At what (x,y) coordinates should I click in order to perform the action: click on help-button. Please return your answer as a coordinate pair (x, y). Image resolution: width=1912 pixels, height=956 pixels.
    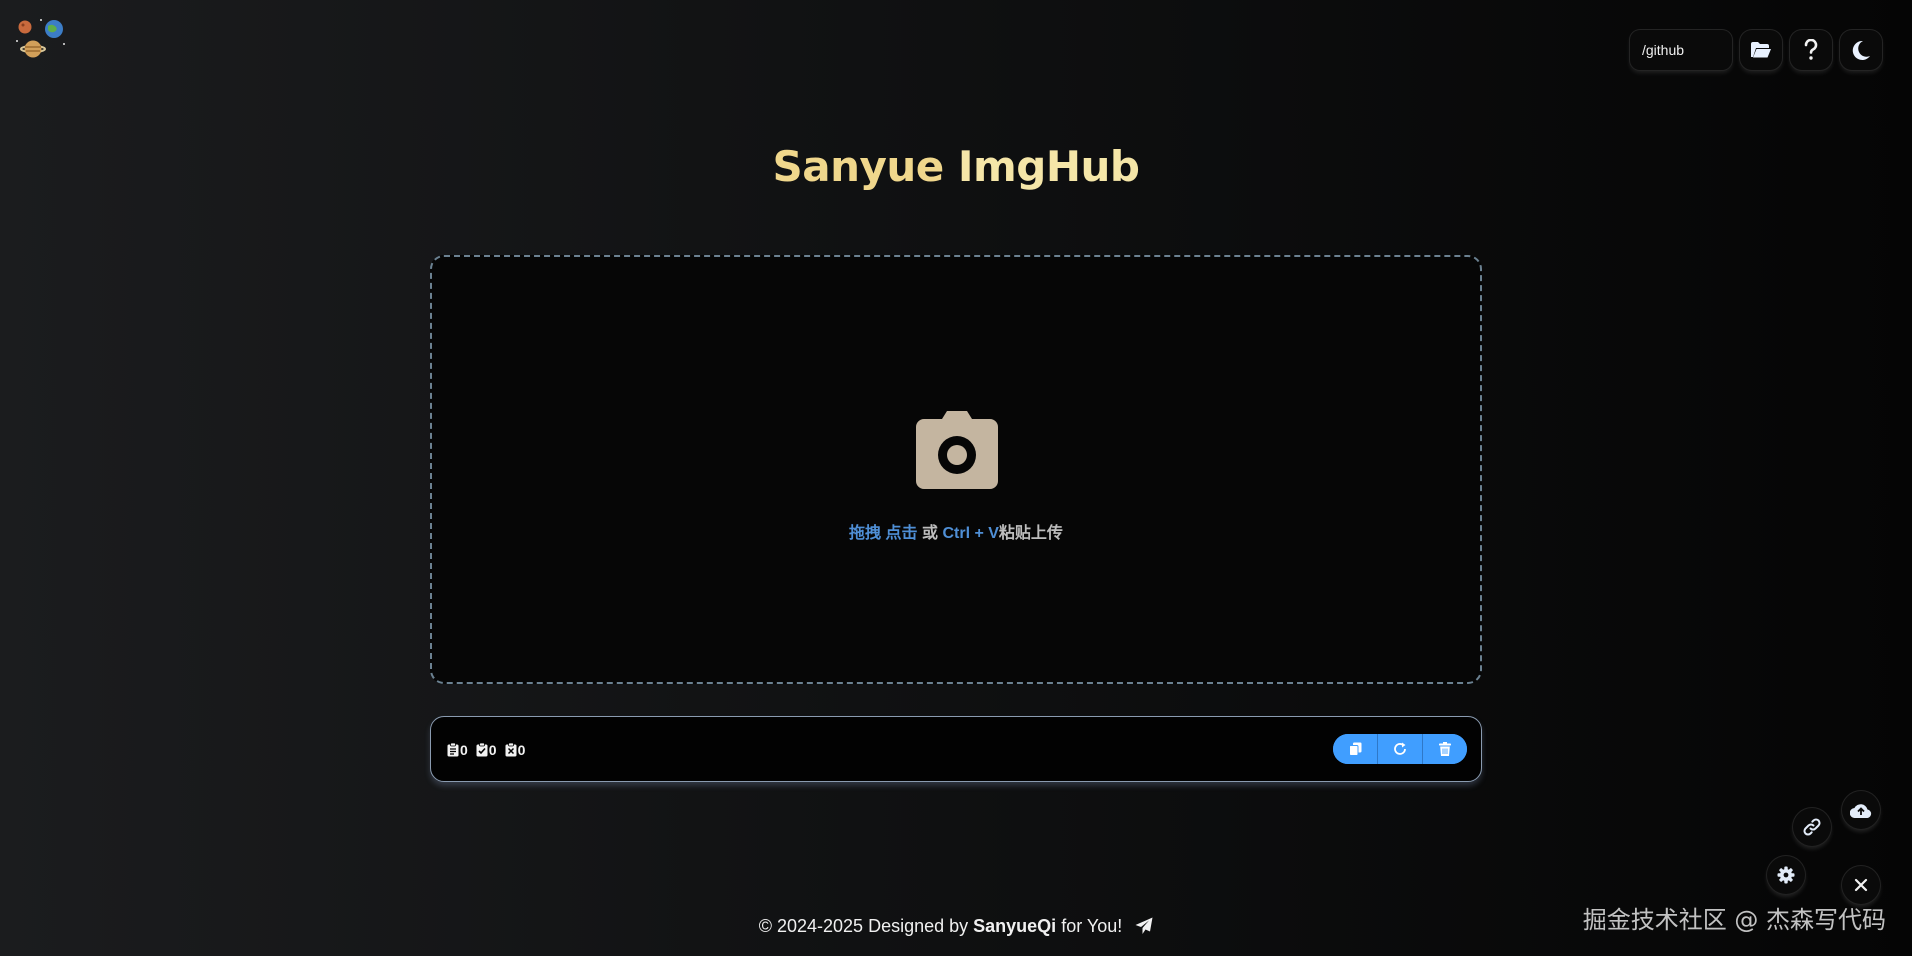
    Looking at the image, I should click on (1811, 50).